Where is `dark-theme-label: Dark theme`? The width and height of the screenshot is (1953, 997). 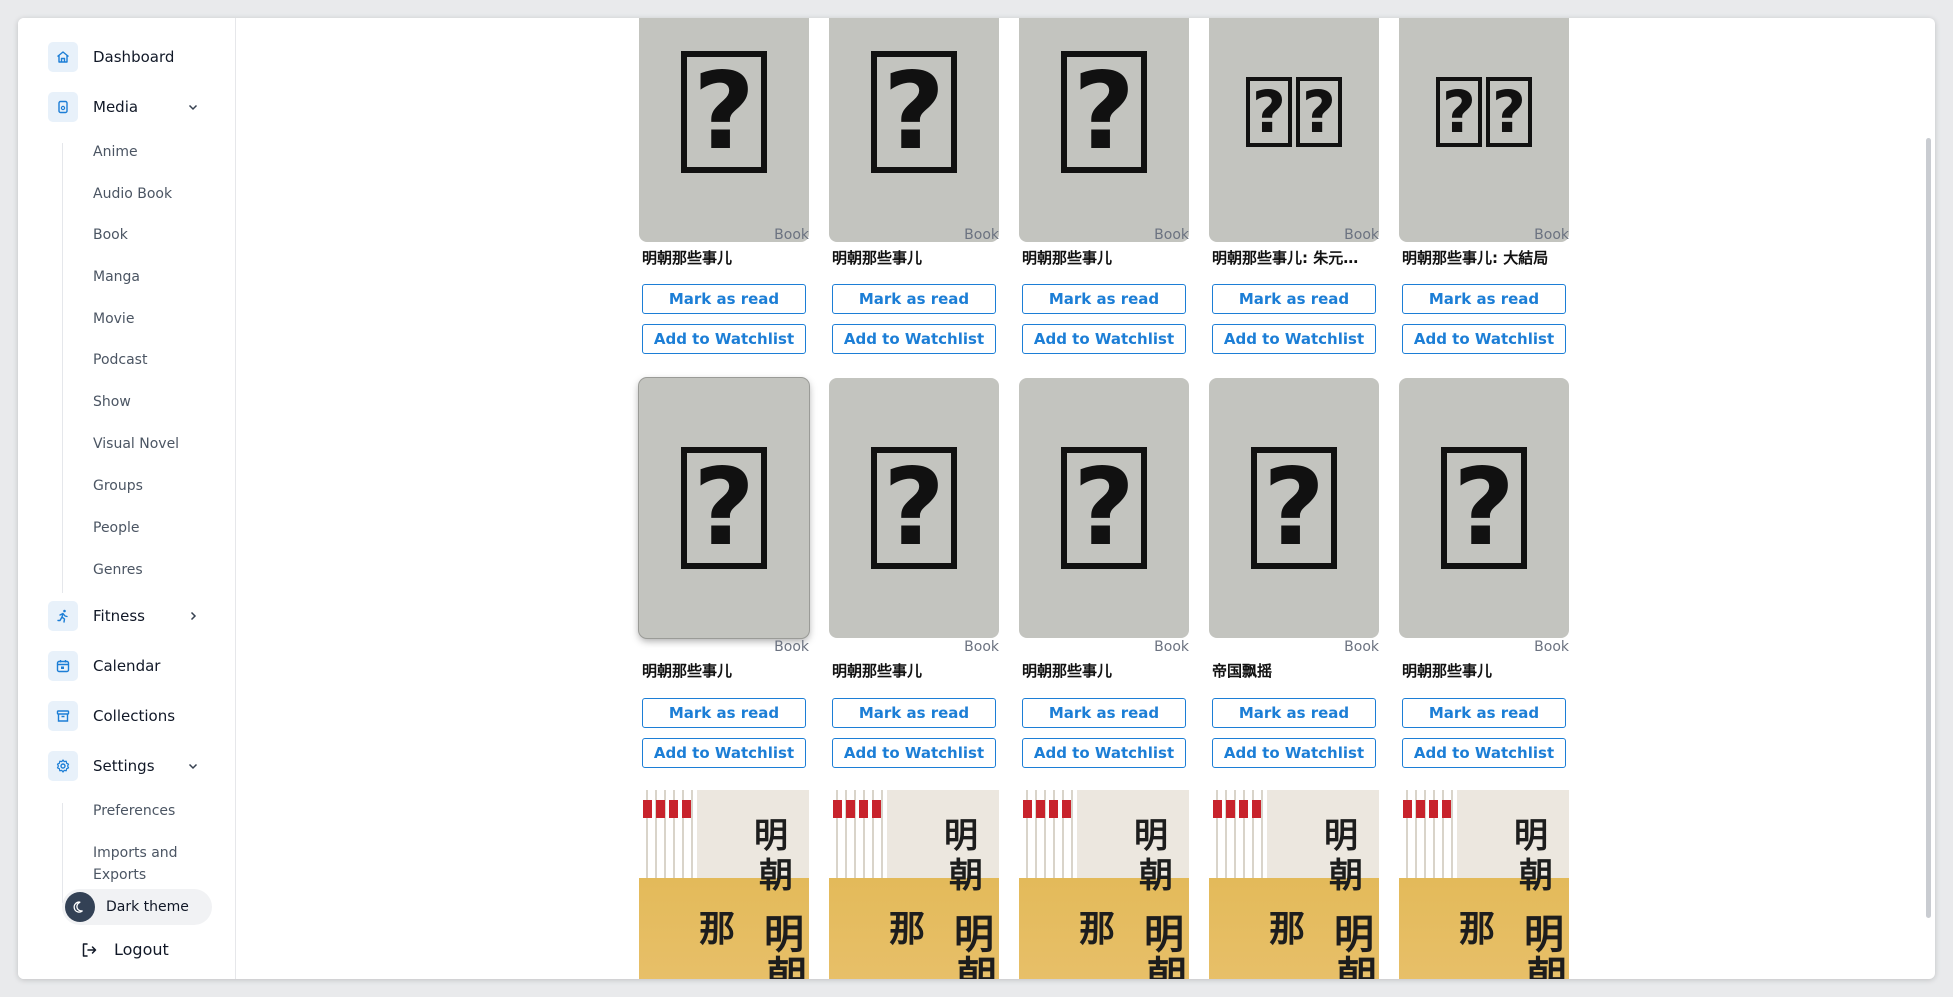
dark-theme-label: Dark theme is located at coordinates (147, 907).